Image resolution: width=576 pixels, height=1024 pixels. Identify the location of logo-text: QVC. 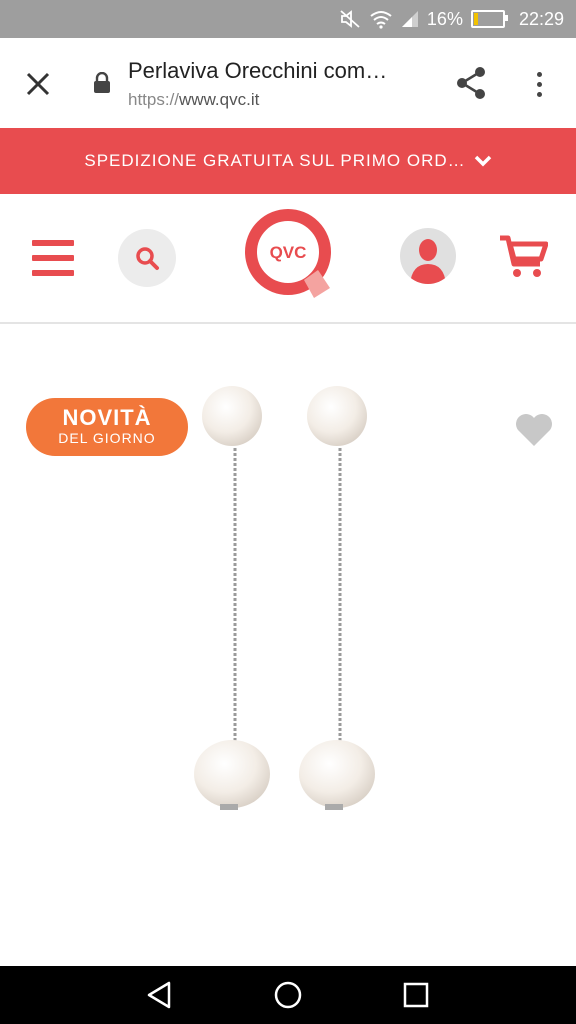
(288, 252).